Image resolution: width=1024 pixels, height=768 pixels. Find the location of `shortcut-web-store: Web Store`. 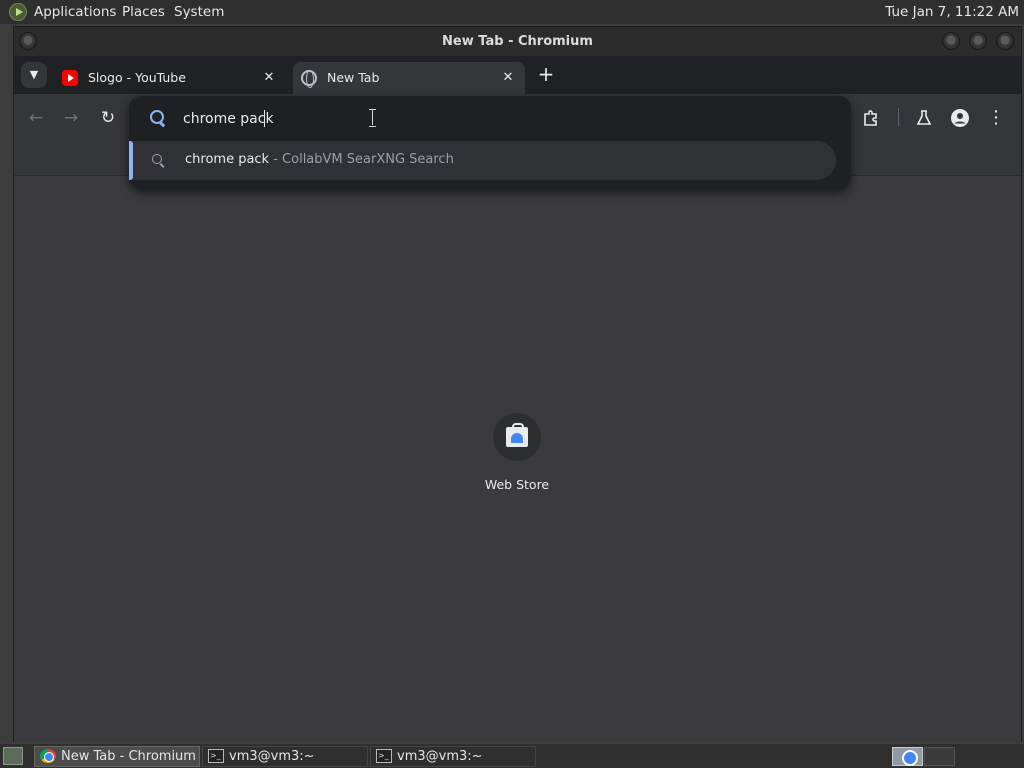

shortcut-web-store: Web Store is located at coordinates (517, 458).